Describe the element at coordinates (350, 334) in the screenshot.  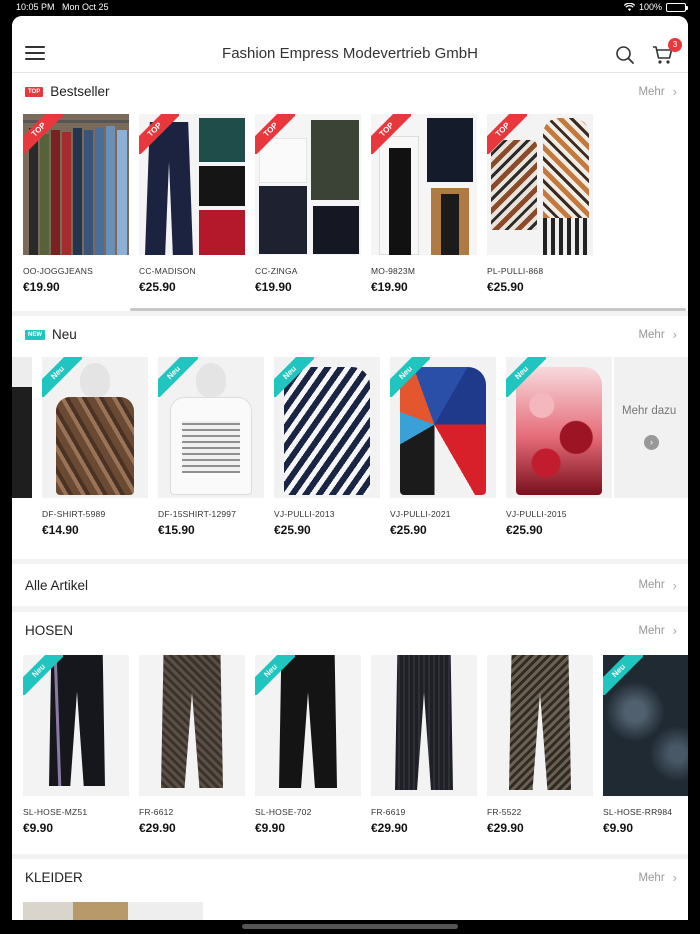
I see `neu-header: NEW Neu Mehr ›` at that location.